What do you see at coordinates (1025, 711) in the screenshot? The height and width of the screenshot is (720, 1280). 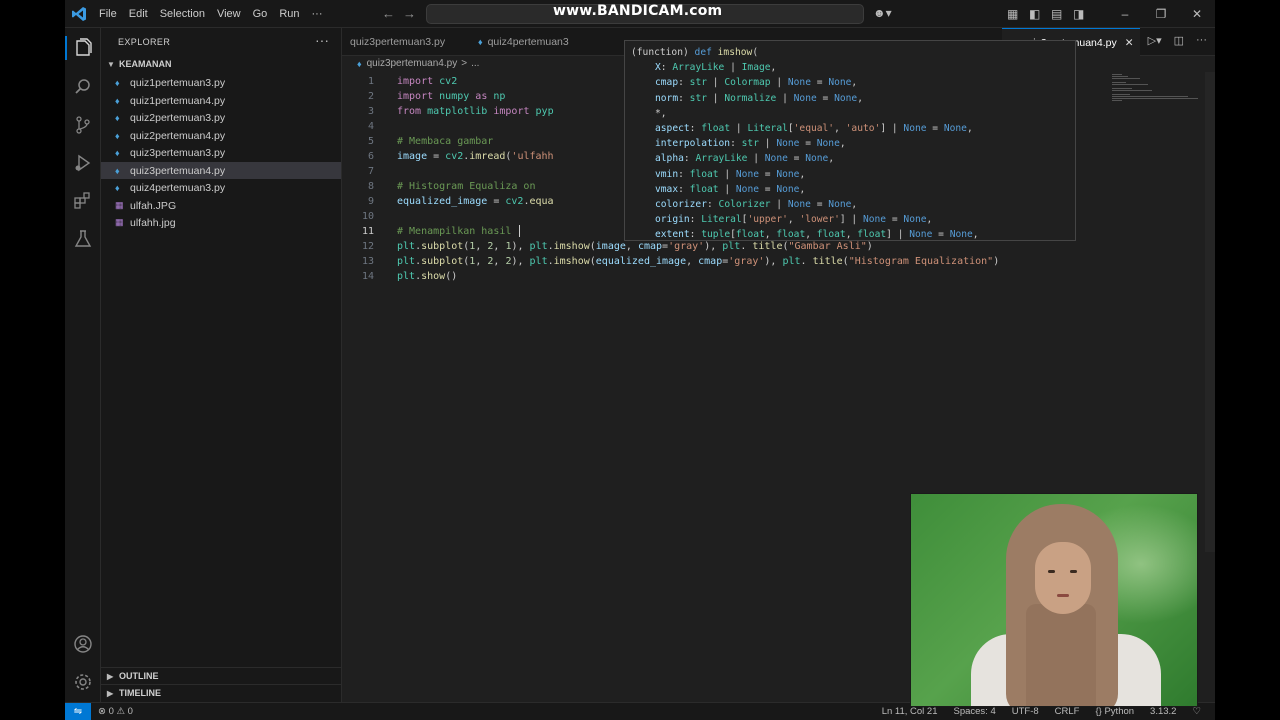 I see `file-encoding: UTF-8` at bounding box center [1025, 711].